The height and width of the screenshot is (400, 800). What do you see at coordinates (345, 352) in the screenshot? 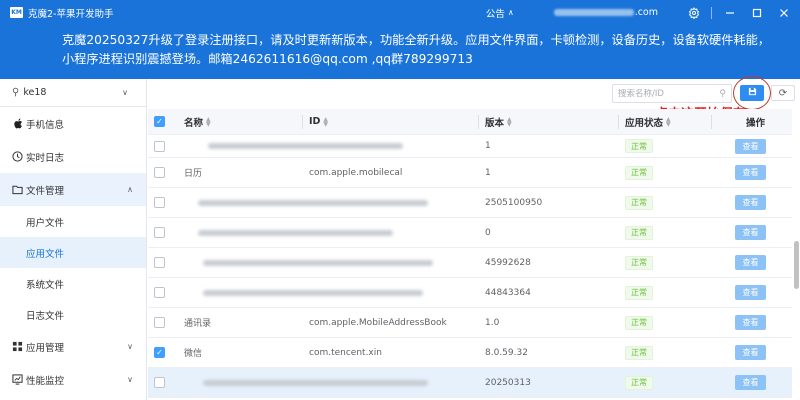
I see `id-cell: com.tencent.xin` at bounding box center [345, 352].